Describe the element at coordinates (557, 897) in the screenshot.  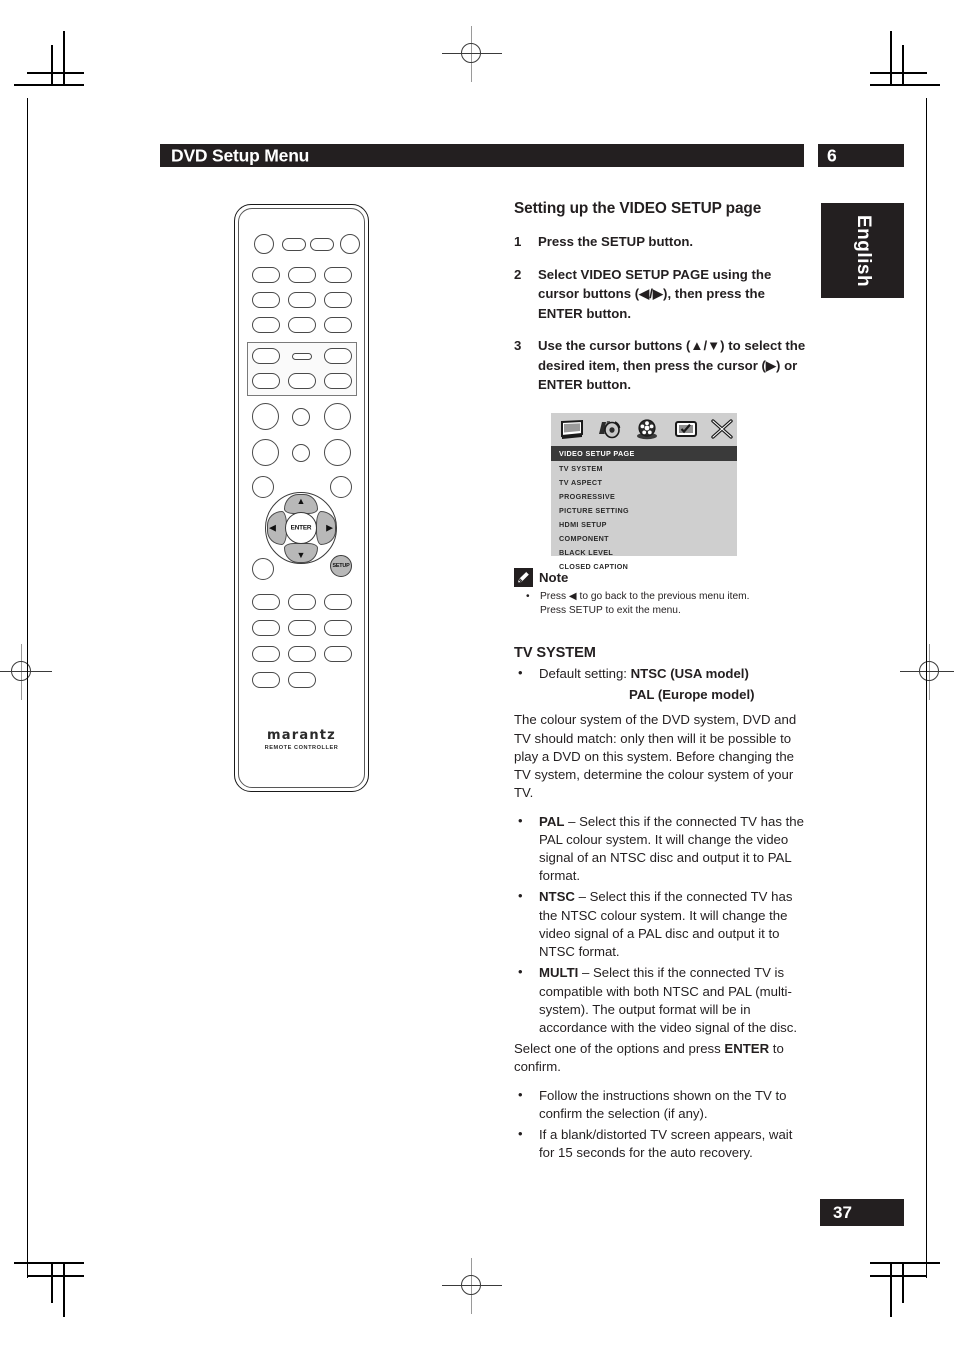
I see `option-ntsc-name: NTSC` at that location.